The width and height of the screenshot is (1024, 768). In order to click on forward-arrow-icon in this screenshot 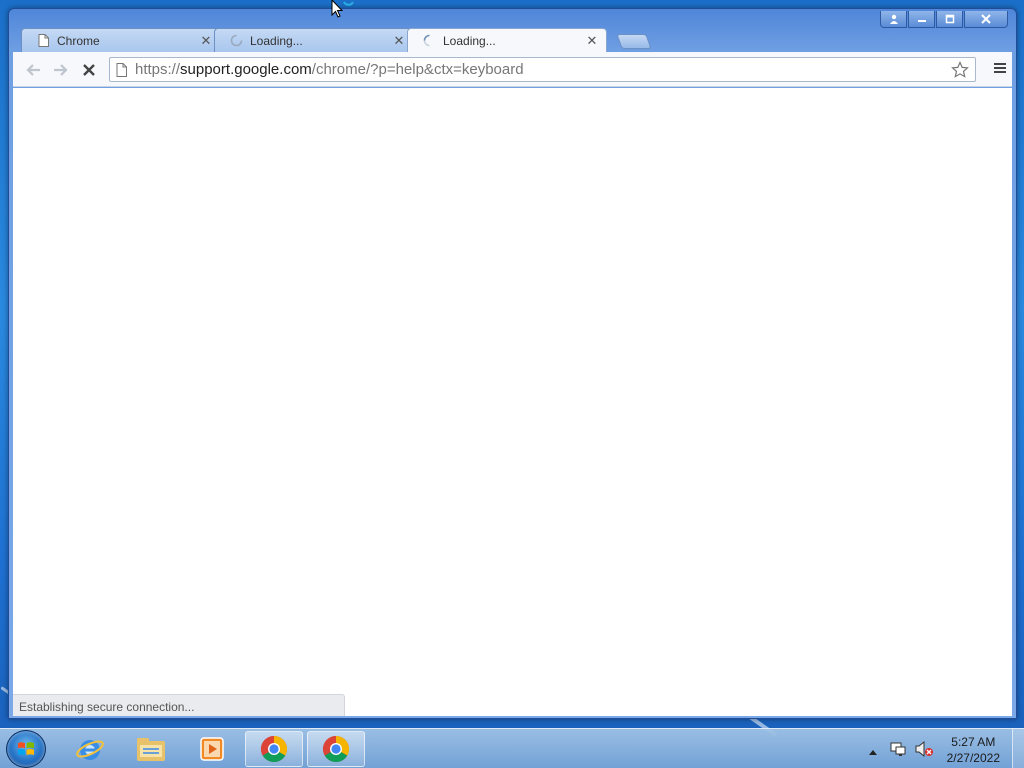, I will do `click(61, 70)`.